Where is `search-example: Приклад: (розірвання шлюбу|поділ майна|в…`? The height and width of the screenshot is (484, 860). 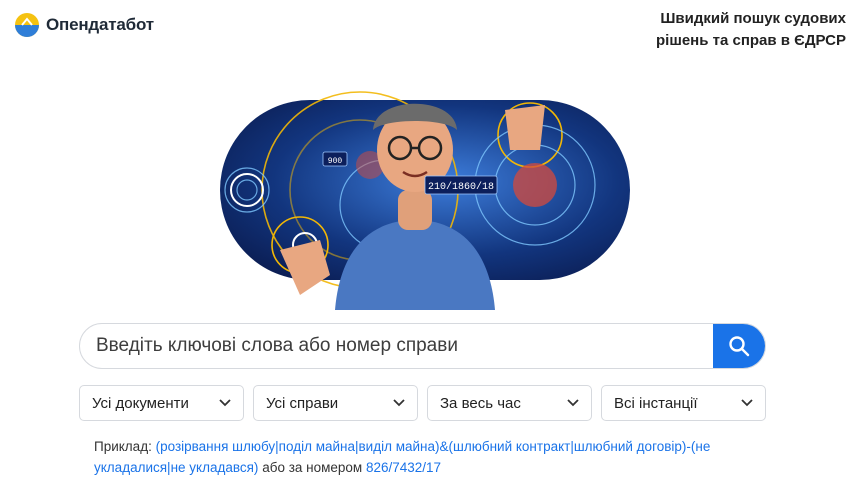
search-example: Приклад: (розірвання шлюбу|поділ майна|в… is located at coordinates (434, 457).